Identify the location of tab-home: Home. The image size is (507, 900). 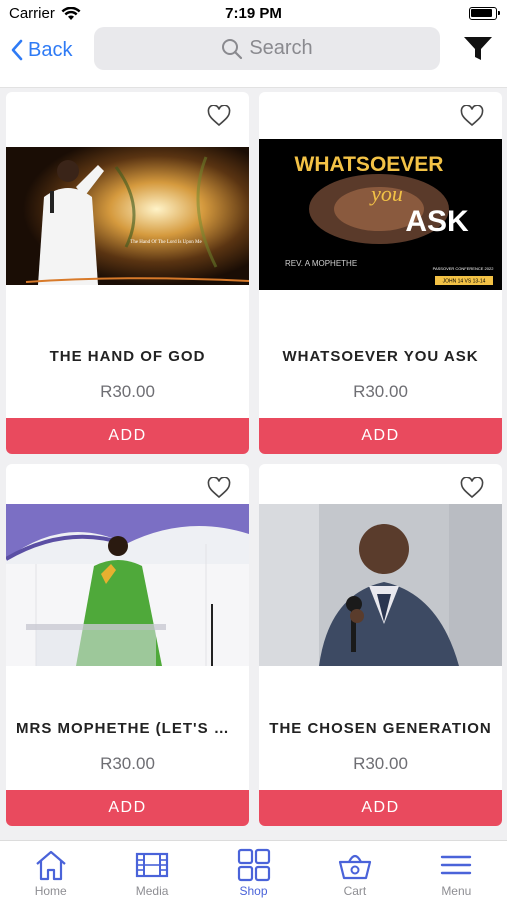
(50, 870).